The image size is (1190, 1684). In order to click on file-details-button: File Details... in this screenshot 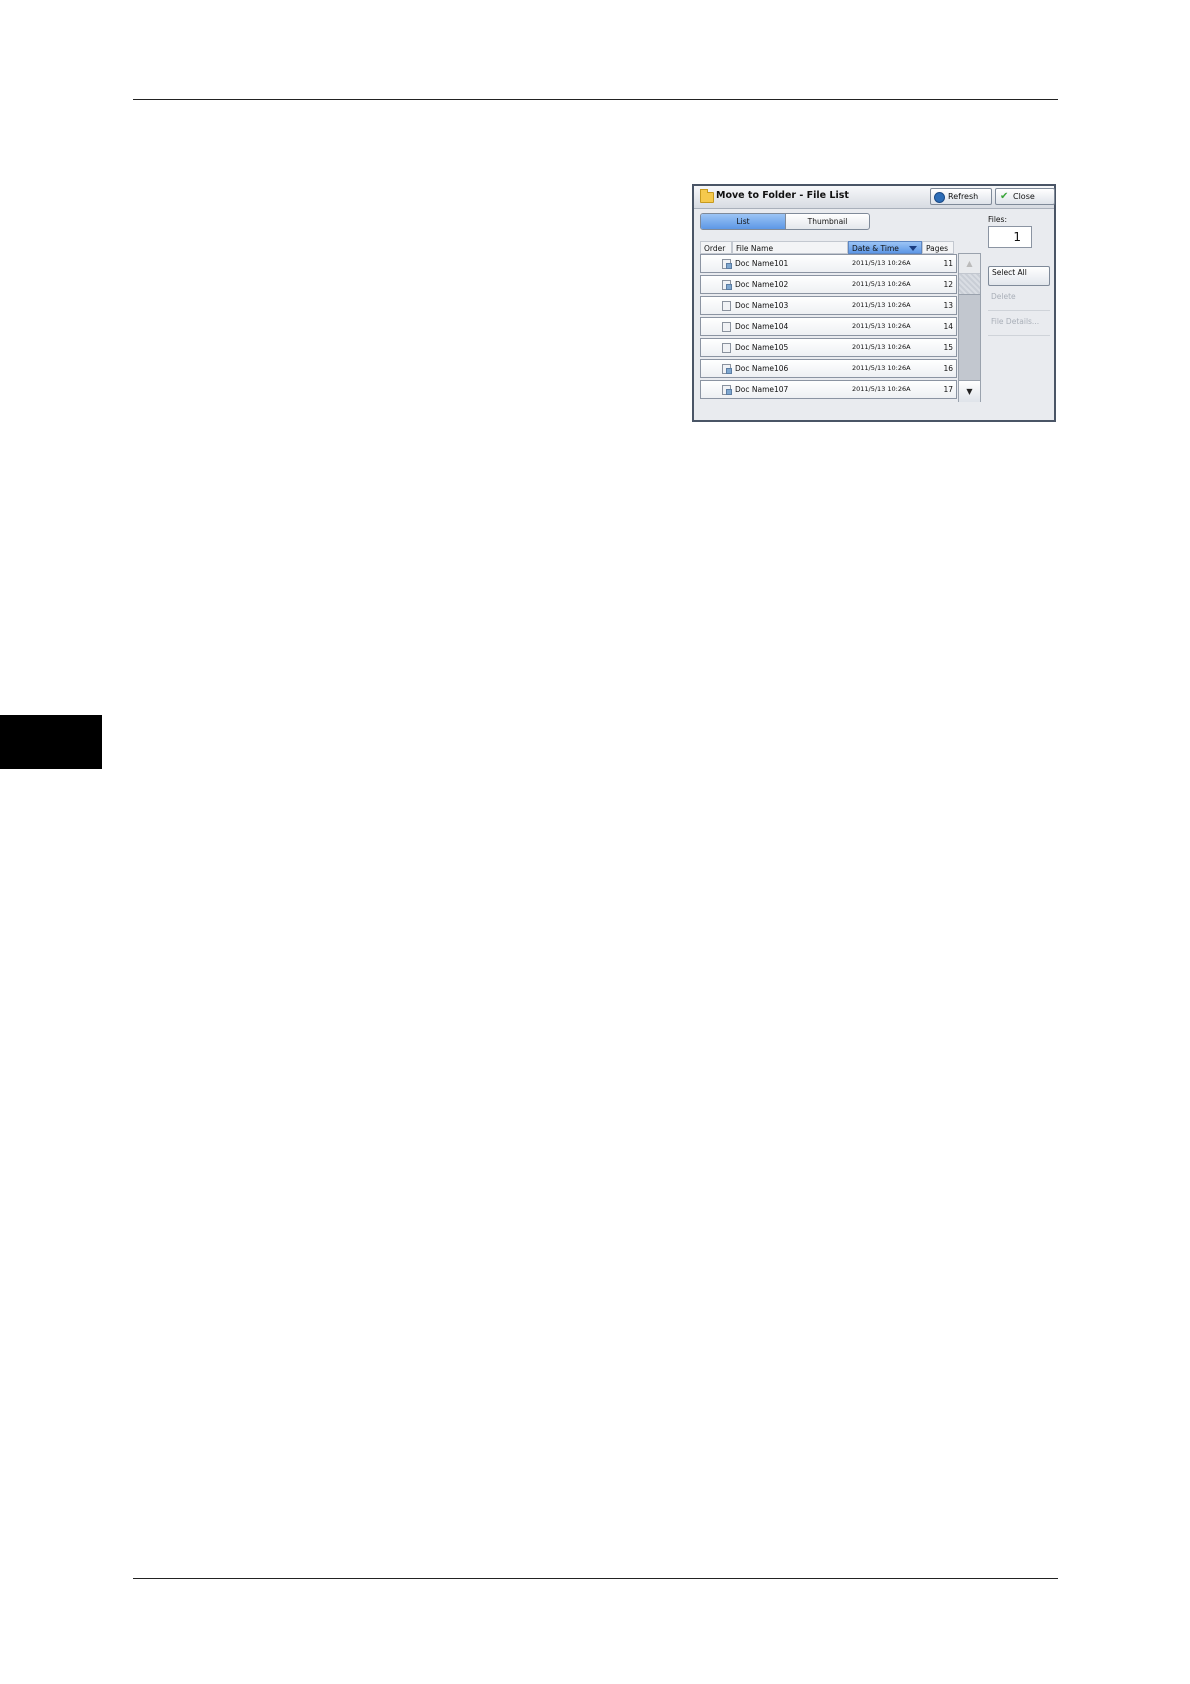, I will do `click(1019, 326)`.